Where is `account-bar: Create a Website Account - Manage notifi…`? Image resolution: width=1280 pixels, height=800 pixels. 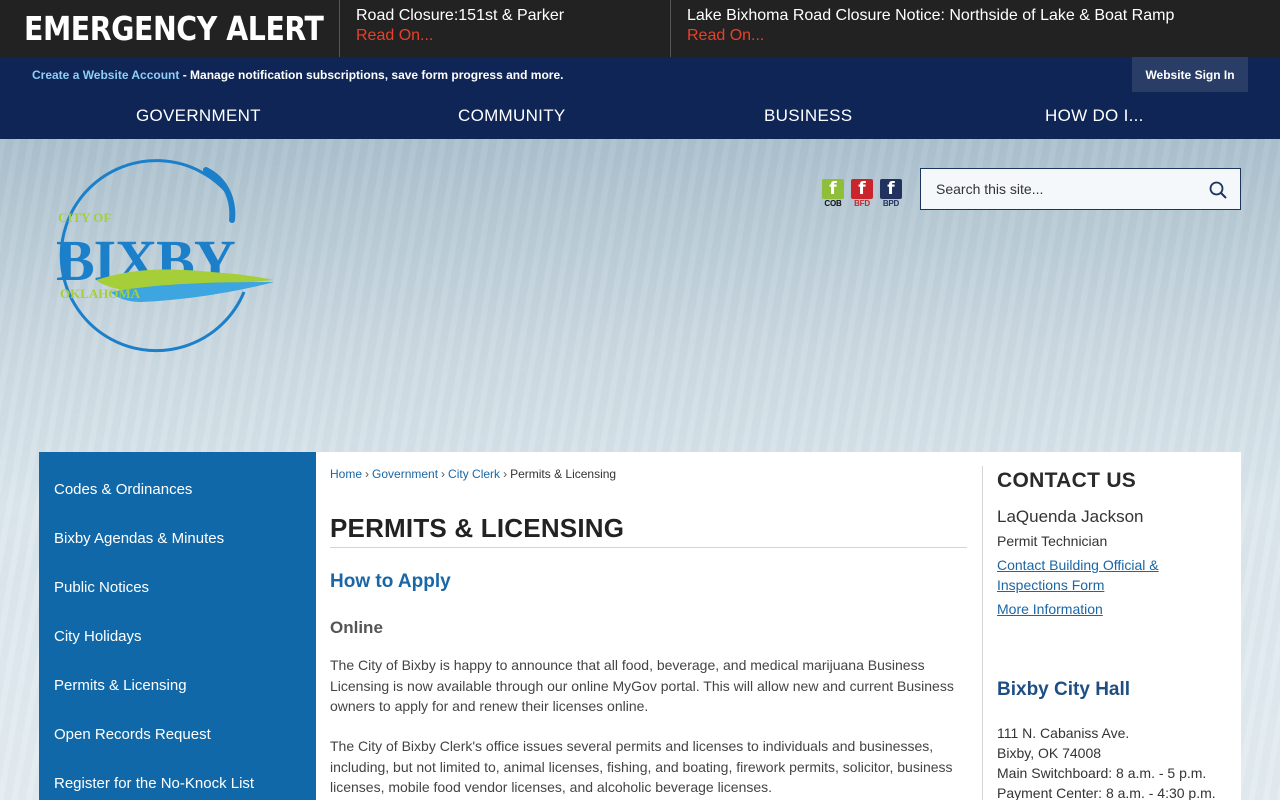
account-bar: Create a Website Account - Manage notifi… is located at coordinates (640, 74).